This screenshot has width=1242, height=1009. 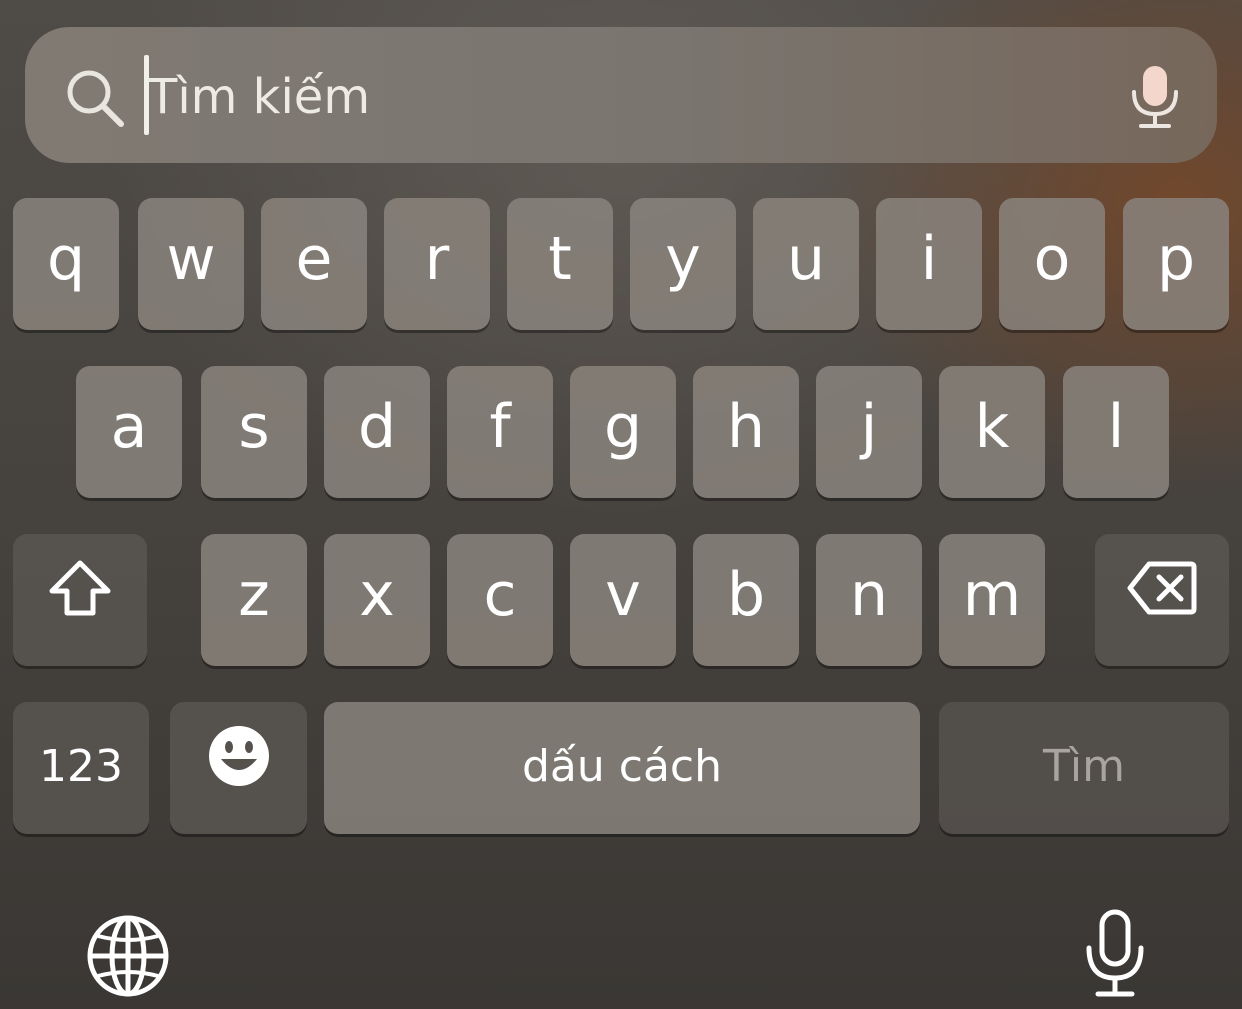 I want to click on globe-icon, so click(x=128, y=958).